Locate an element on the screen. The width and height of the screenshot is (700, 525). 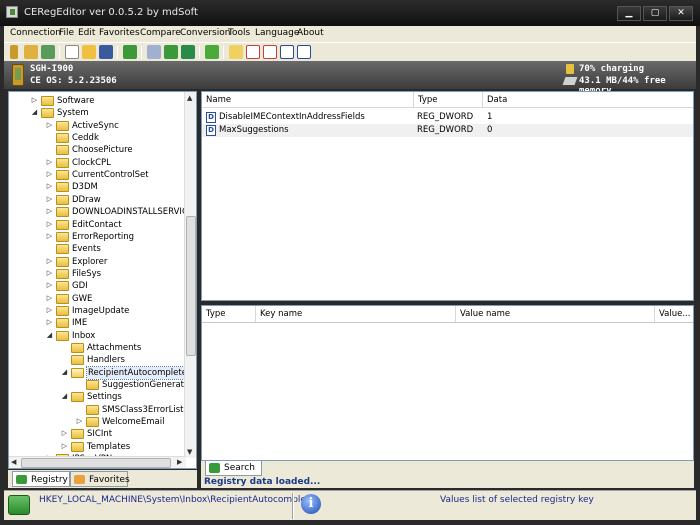
registry-icon is located at coordinates (48, 52).